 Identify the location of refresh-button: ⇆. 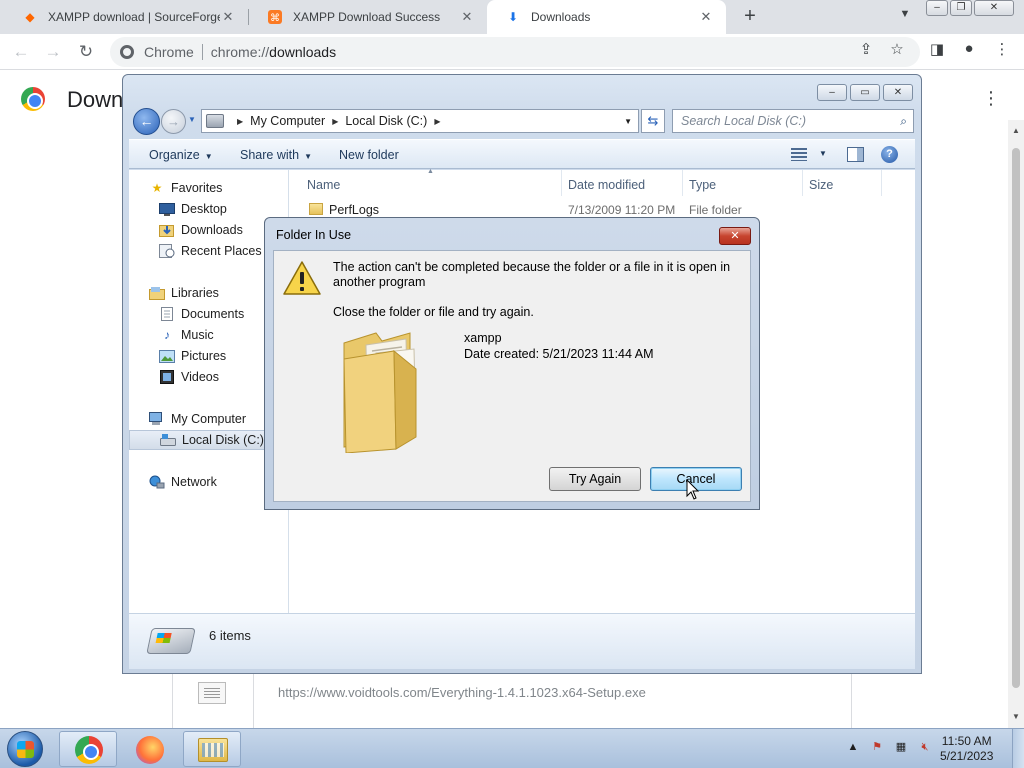
(653, 121).